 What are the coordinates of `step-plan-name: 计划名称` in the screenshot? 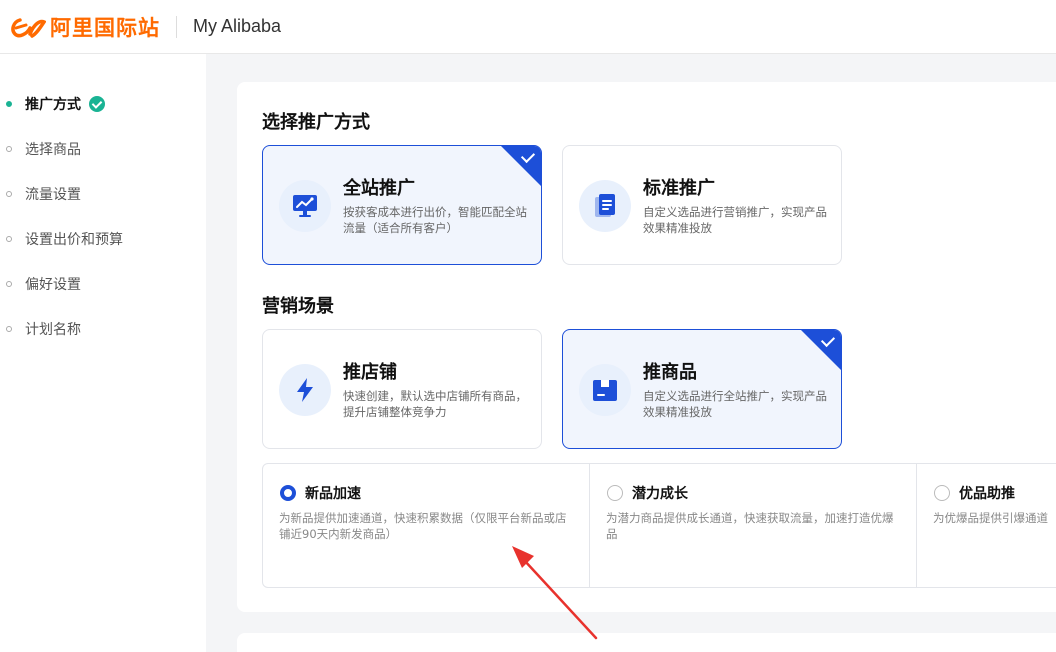 It's located at (43, 329).